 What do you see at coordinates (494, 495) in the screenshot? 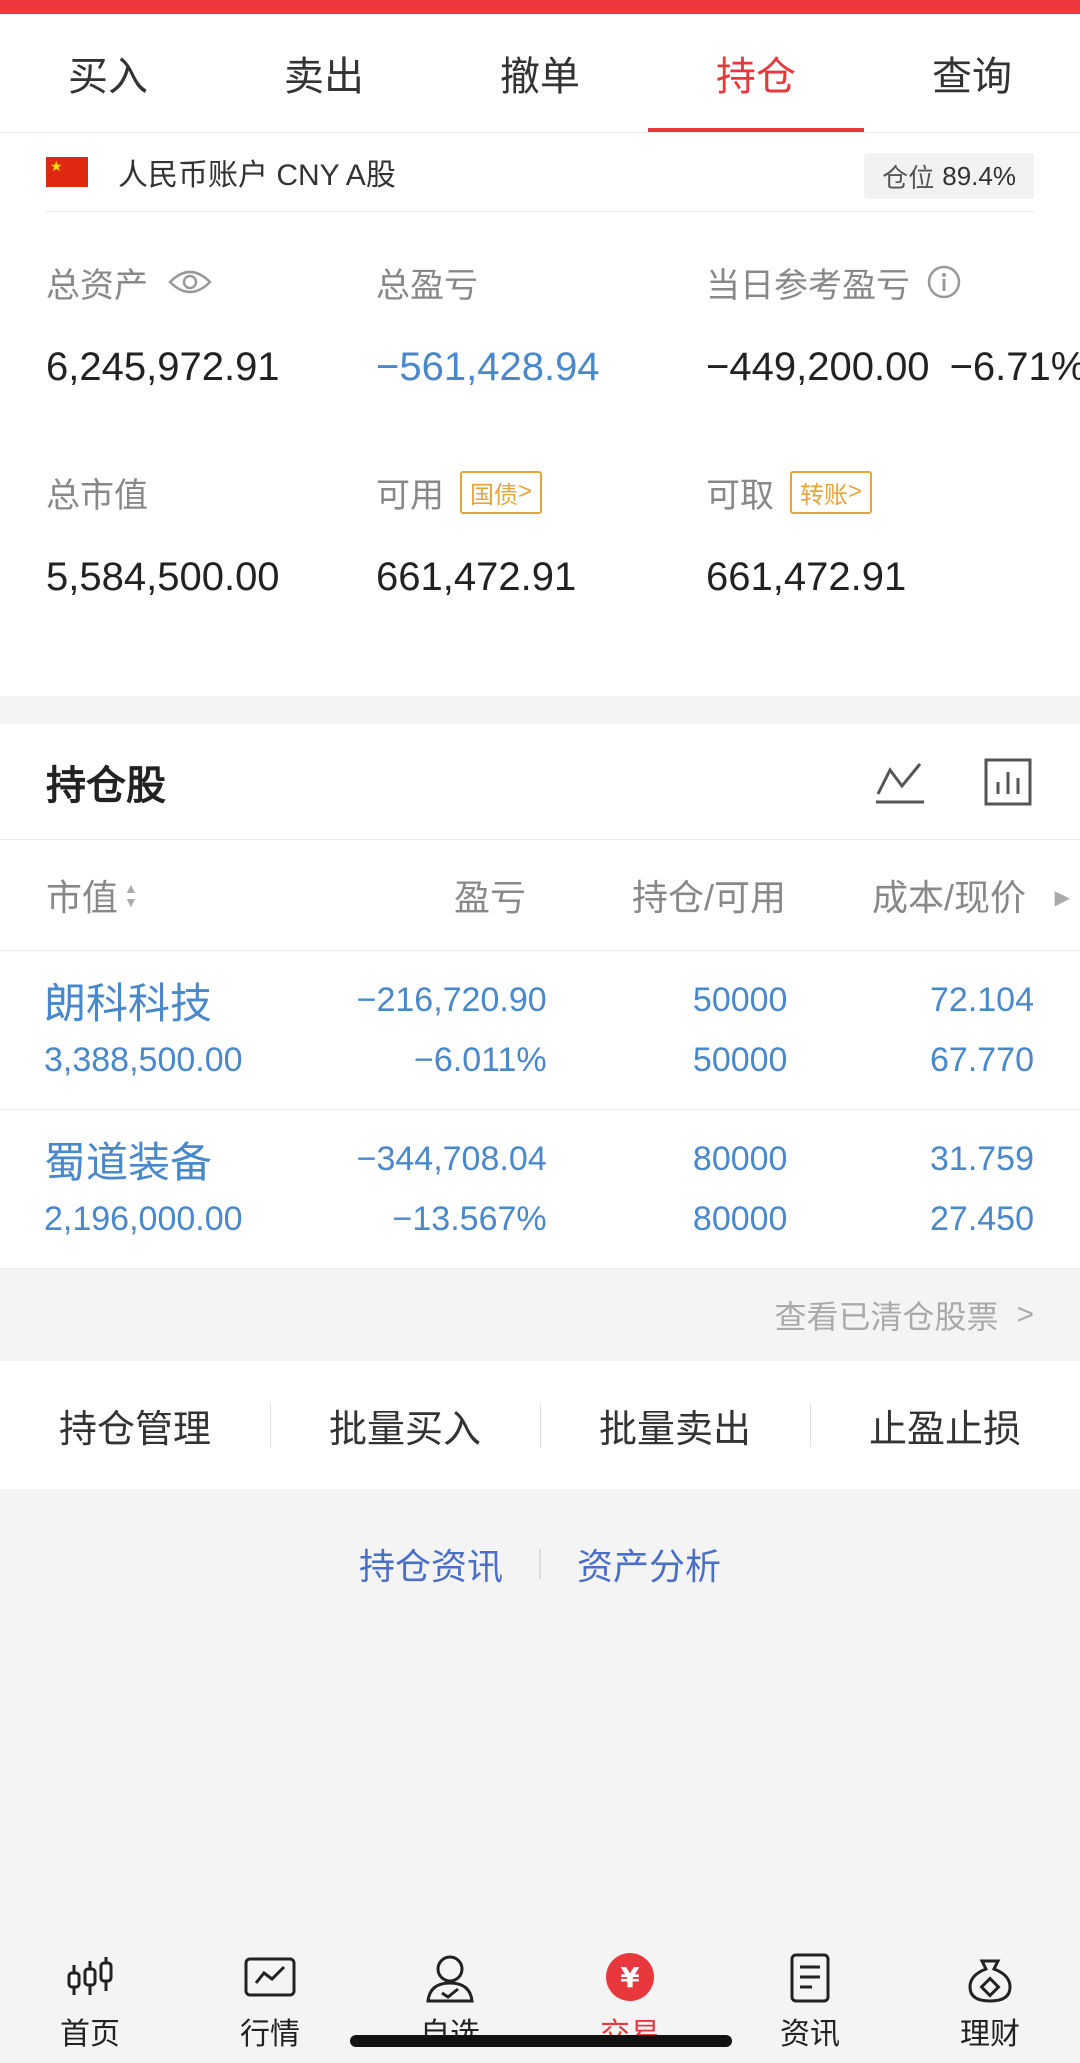
I see `treasury-bond-label: 国债` at bounding box center [494, 495].